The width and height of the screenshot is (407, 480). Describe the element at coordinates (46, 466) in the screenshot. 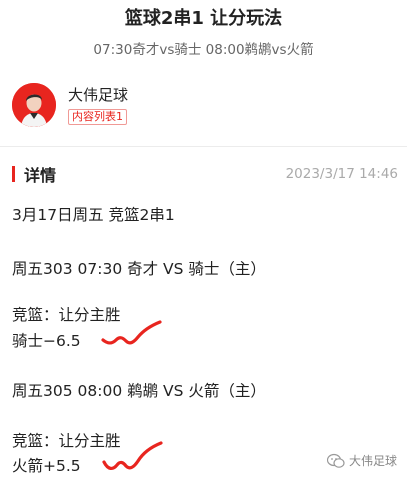

I see `pick-value: 火箭+5.5` at that location.